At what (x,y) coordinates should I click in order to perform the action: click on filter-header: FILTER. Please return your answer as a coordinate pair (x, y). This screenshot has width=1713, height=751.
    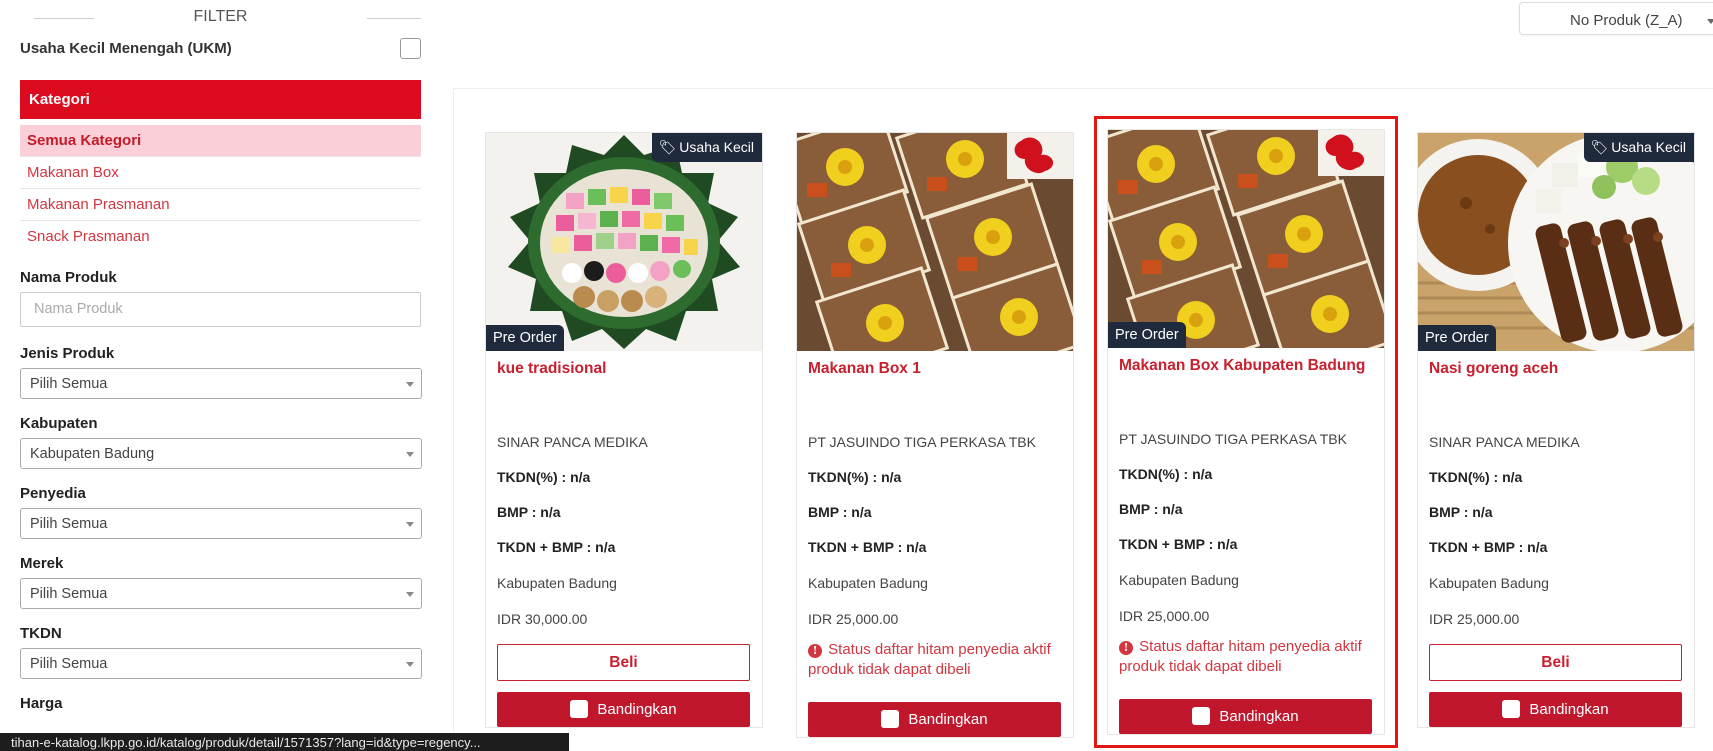
    Looking at the image, I should click on (220, 18).